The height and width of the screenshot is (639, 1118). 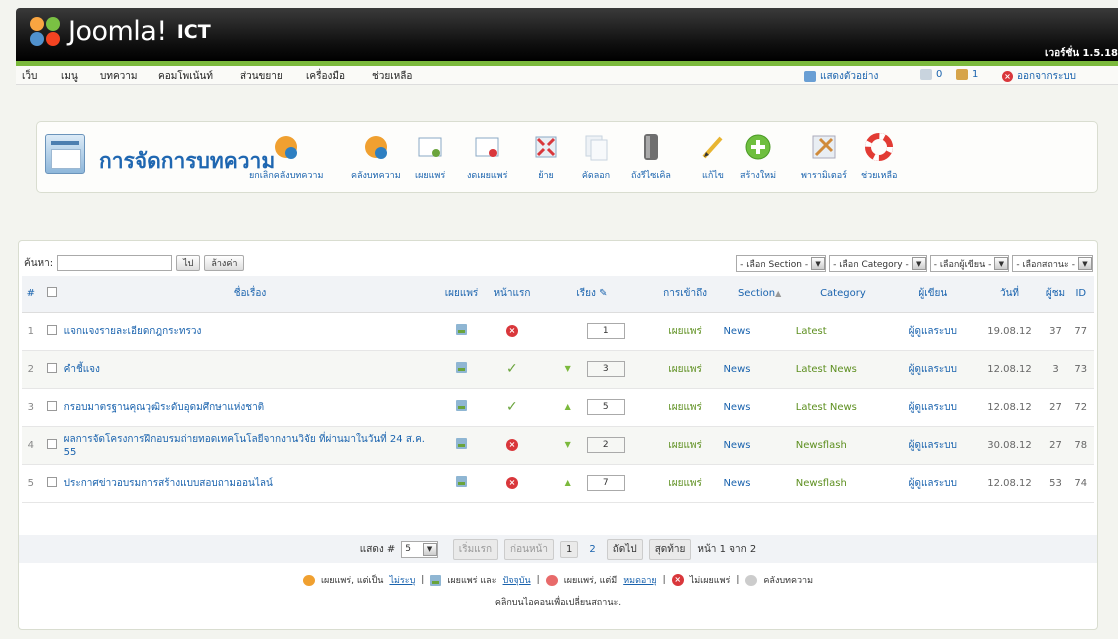 What do you see at coordinates (713, 157) in the screenshot?
I see `edit-button: แก้ไข` at bounding box center [713, 157].